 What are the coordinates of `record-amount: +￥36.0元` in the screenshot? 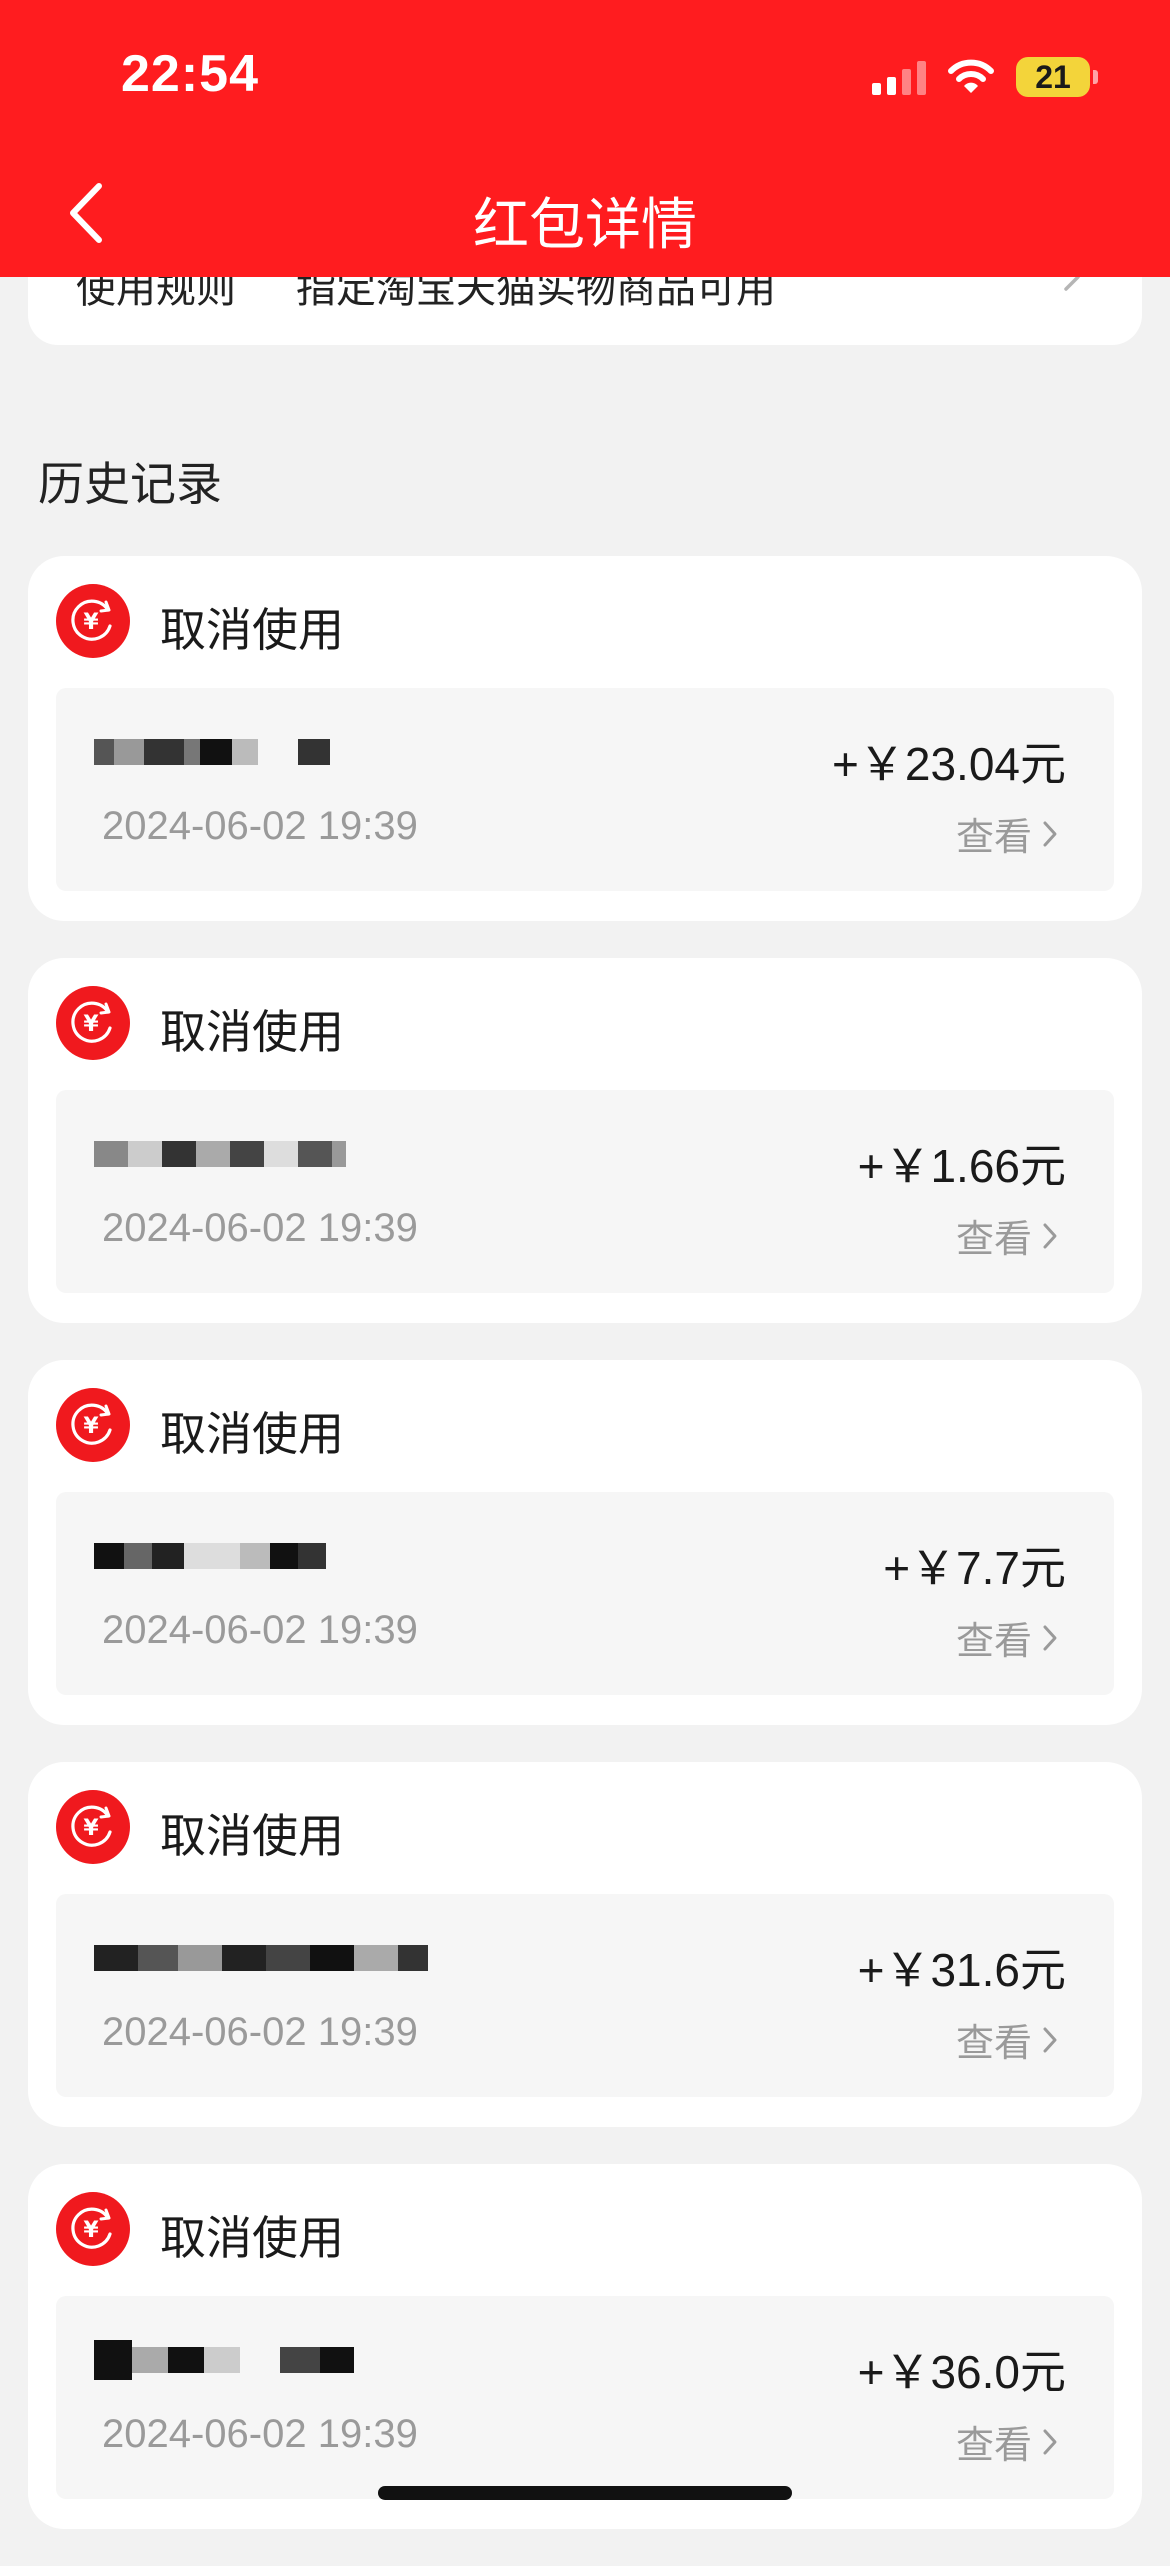 It's located at (961, 2372).